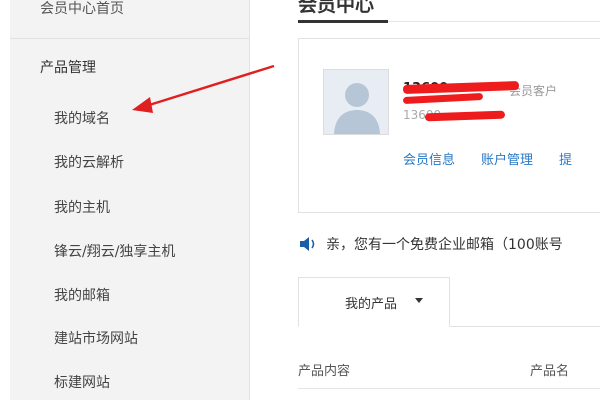 This screenshot has height=400, width=600. Describe the element at coordinates (343, 21) in the screenshot. I see `title-underline` at that location.